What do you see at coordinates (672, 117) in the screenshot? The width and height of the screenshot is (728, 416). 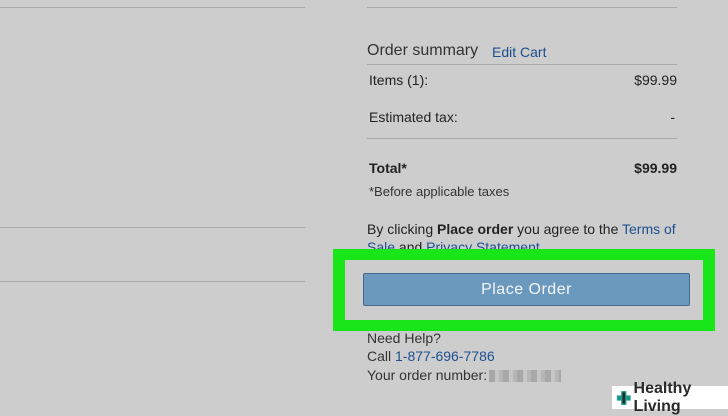 I see `estimated-tax-value: -` at bounding box center [672, 117].